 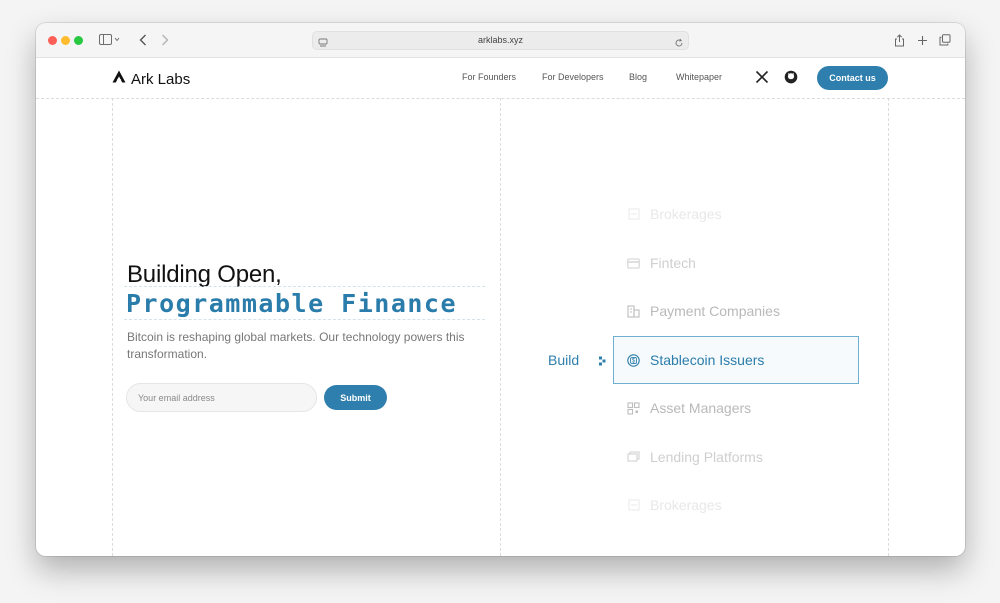 I want to click on hero-highlight-frame: Programmable Finance, so click(x=304, y=303).